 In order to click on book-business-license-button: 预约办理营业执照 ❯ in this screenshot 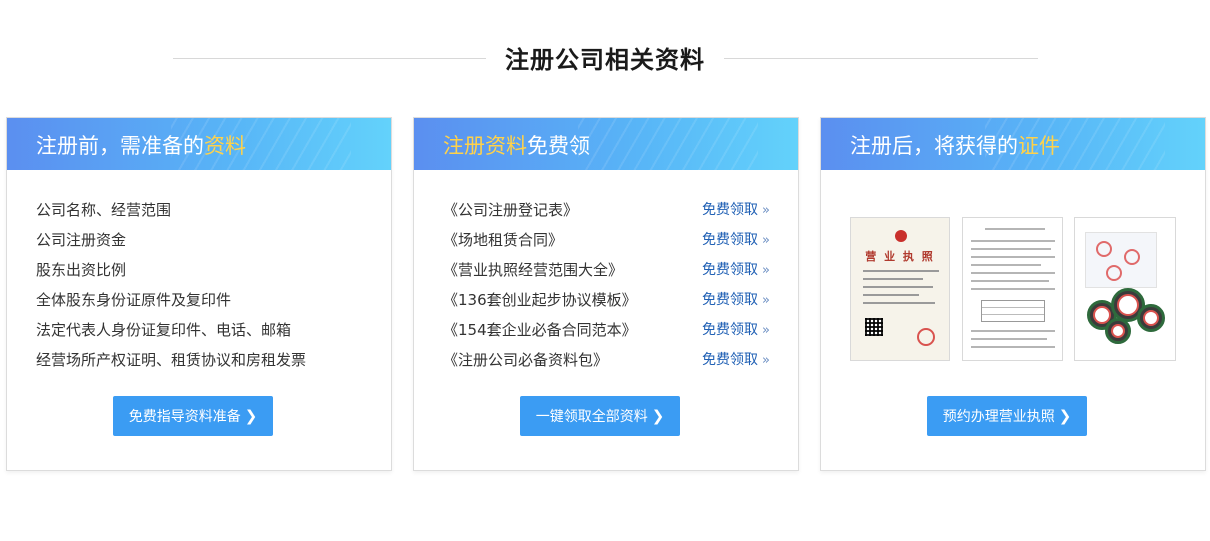, I will do `click(1007, 416)`.